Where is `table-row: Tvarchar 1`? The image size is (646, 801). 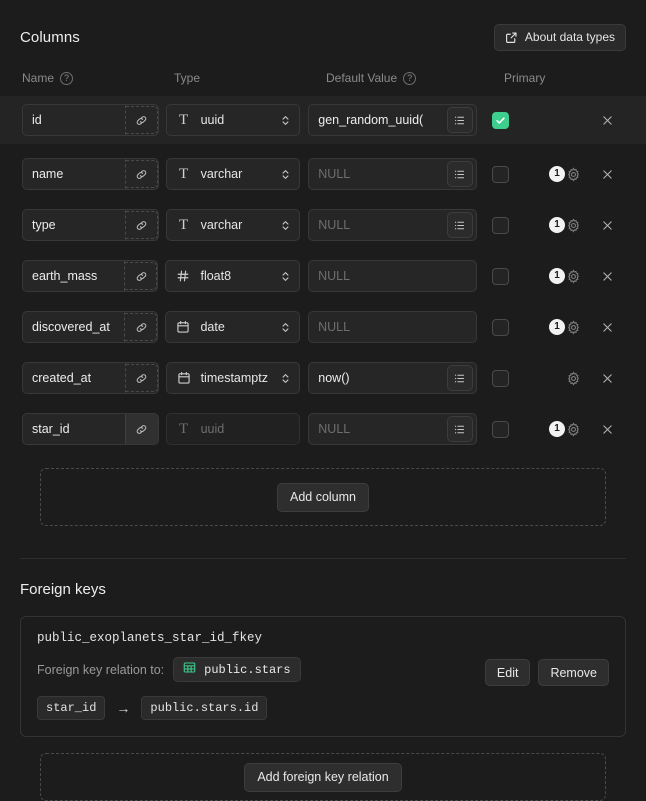 table-row: Tvarchar 1 is located at coordinates (323, 225).